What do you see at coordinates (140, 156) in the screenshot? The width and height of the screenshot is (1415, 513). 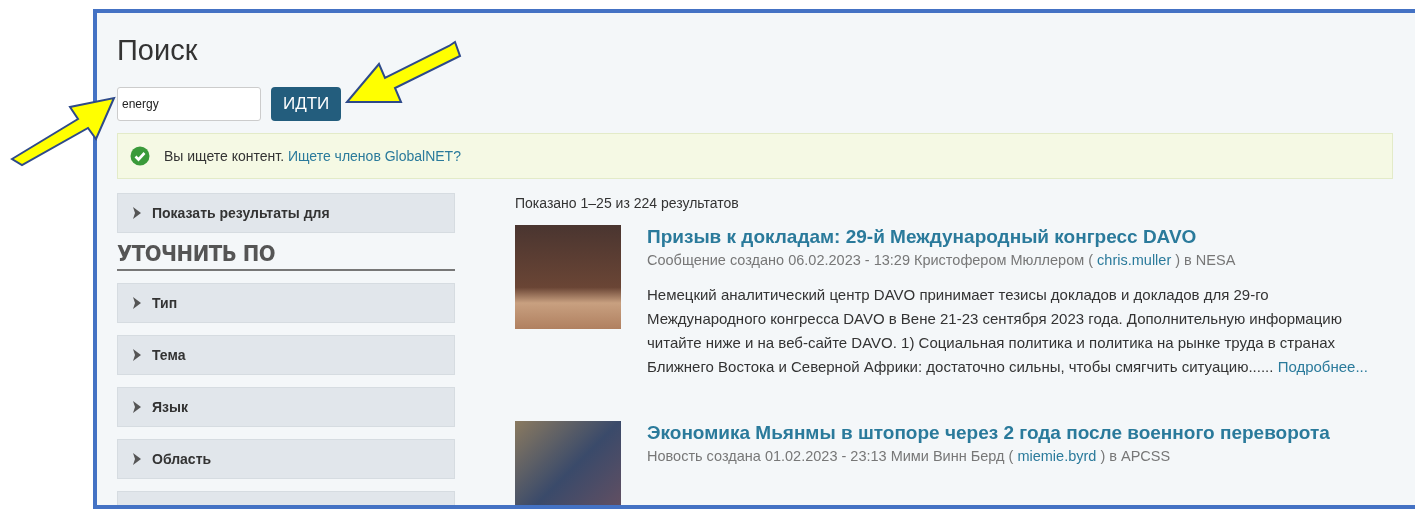 I see `check-circle-icon` at bounding box center [140, 156].